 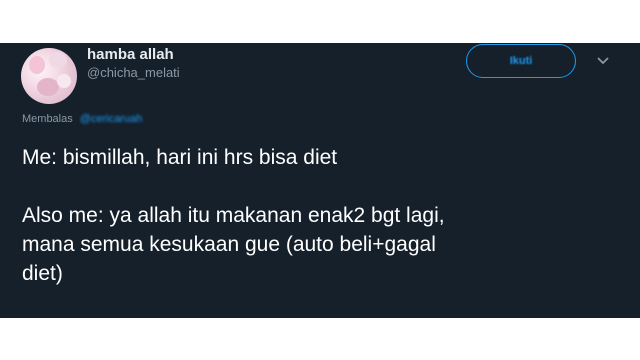 I want to click on avatar, so click(x=49, y=76).